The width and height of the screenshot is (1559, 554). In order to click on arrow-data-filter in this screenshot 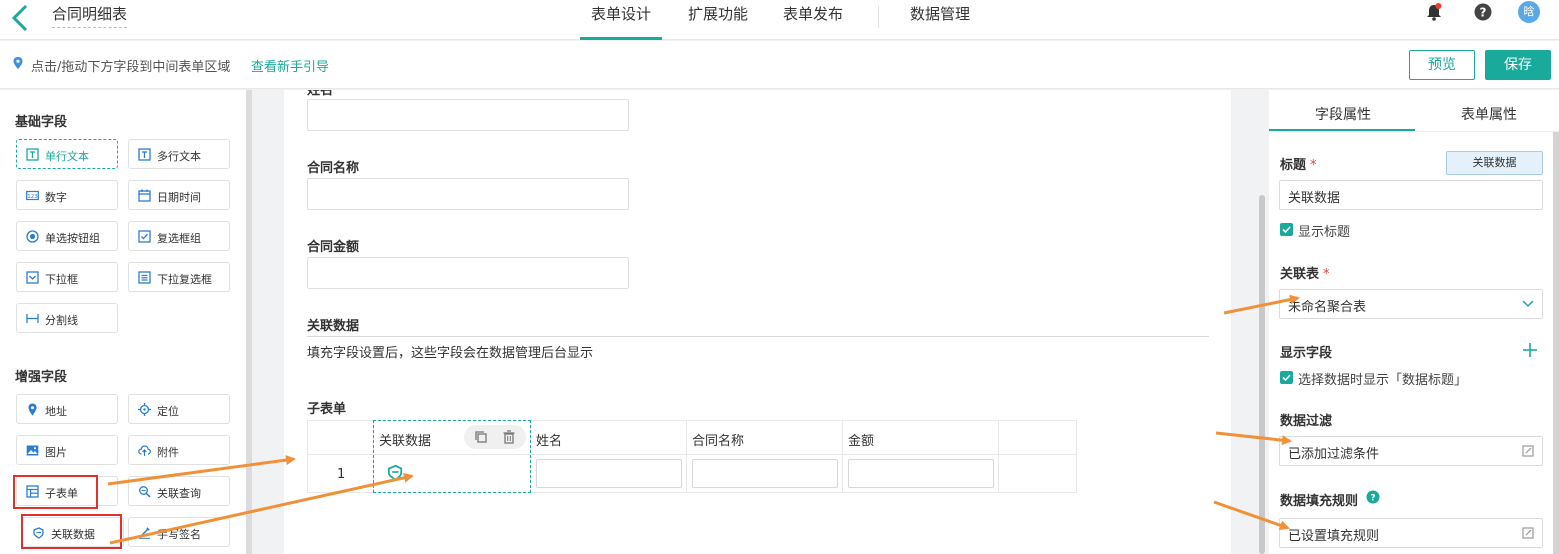, I will do `click(1253, 438)`.